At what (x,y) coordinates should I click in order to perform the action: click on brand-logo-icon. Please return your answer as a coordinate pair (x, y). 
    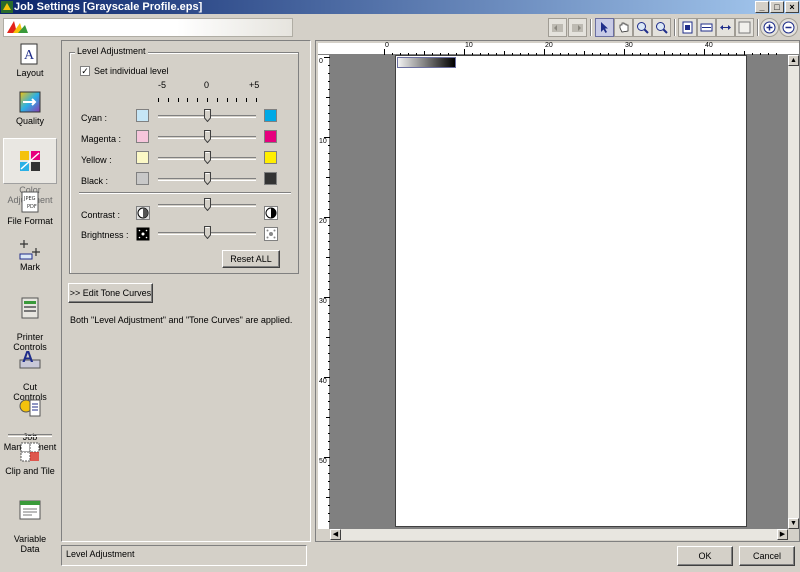
    Looking at the image, I should click on (17, 27).